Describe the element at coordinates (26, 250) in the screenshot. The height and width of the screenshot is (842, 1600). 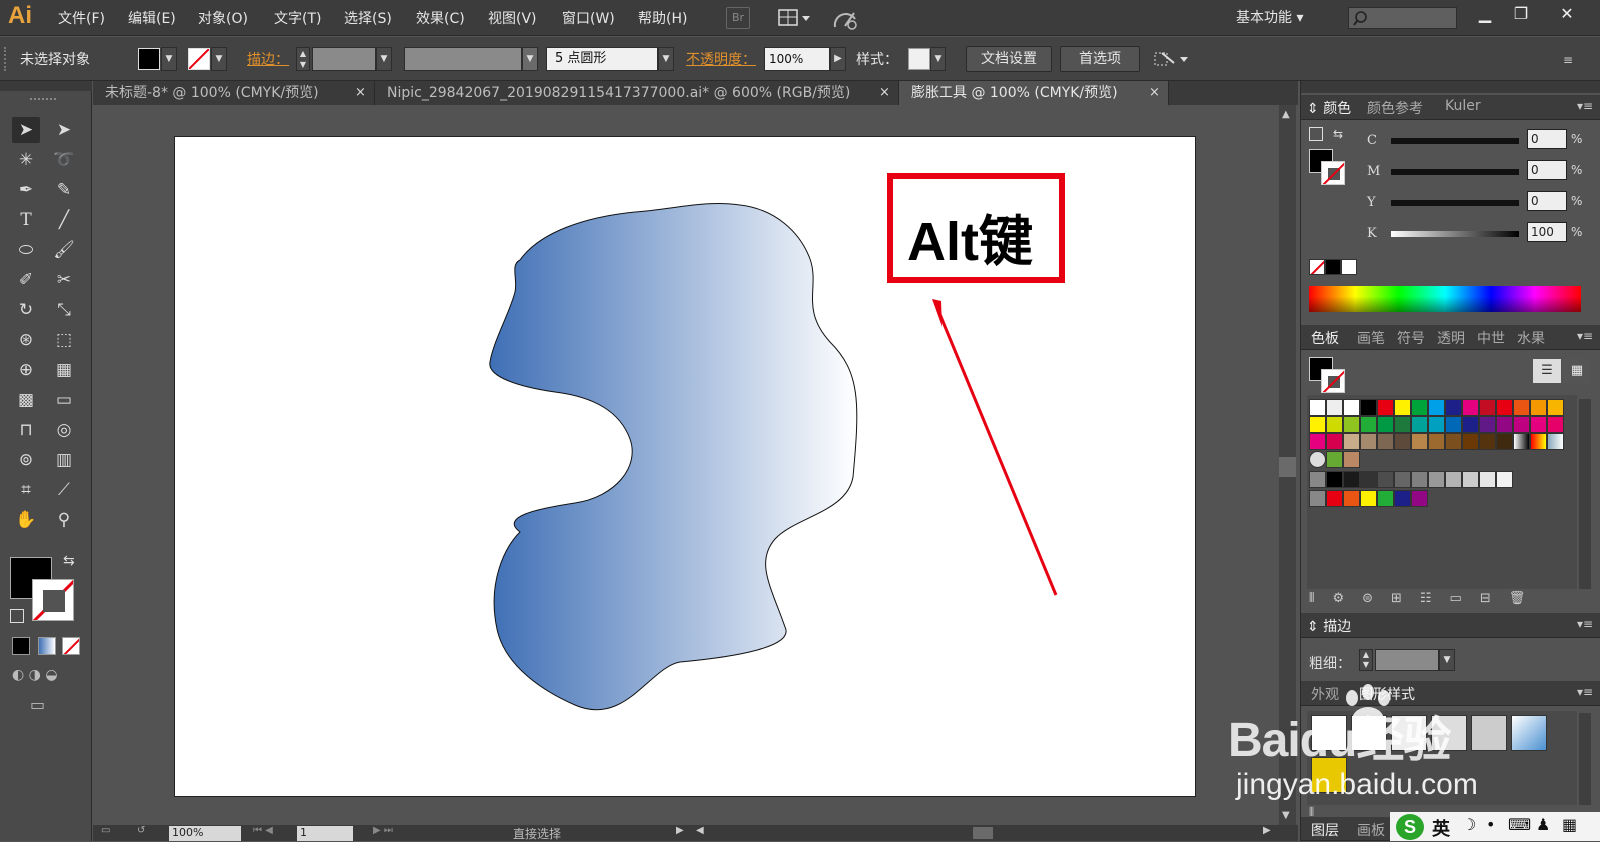
I see `ellipse-tool-icon: ⬭` at that location.